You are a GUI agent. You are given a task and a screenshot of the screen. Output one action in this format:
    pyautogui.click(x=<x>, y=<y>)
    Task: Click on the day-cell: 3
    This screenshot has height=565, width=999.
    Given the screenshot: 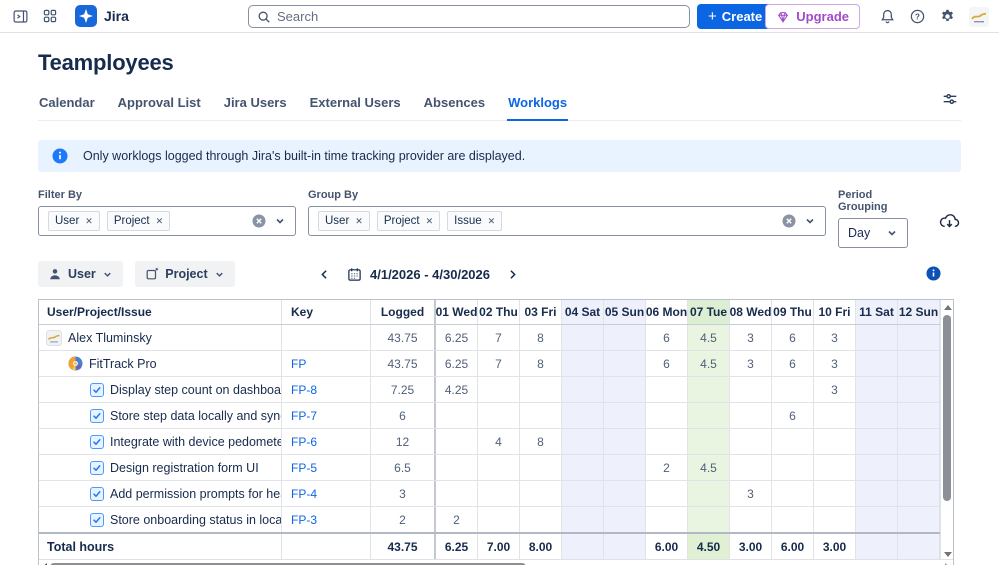 What is the action you would take?
    pyautogui.click(x=751, y=493)
    